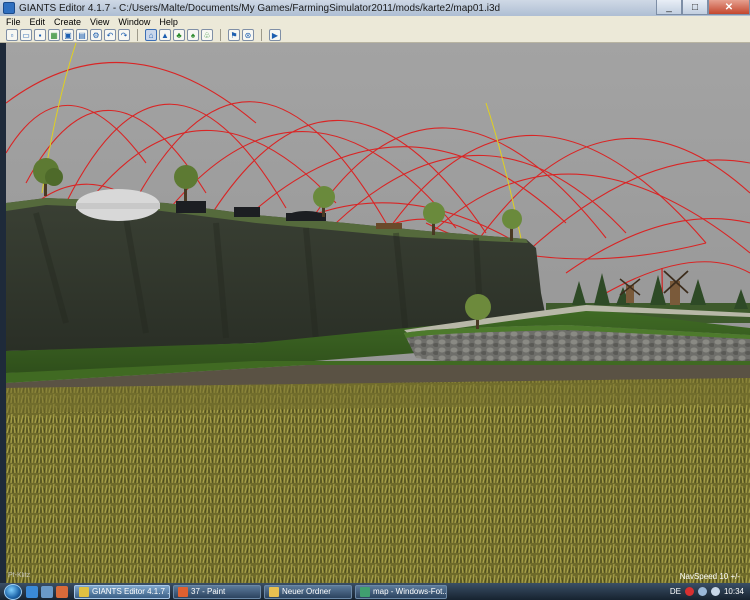 Image resolution: width=750 pixels, height=600 pixels. What do you see at coordinates (68, 35) in the screenshot?
I see `import-icon: ▣` at bounding box center [68, 35].